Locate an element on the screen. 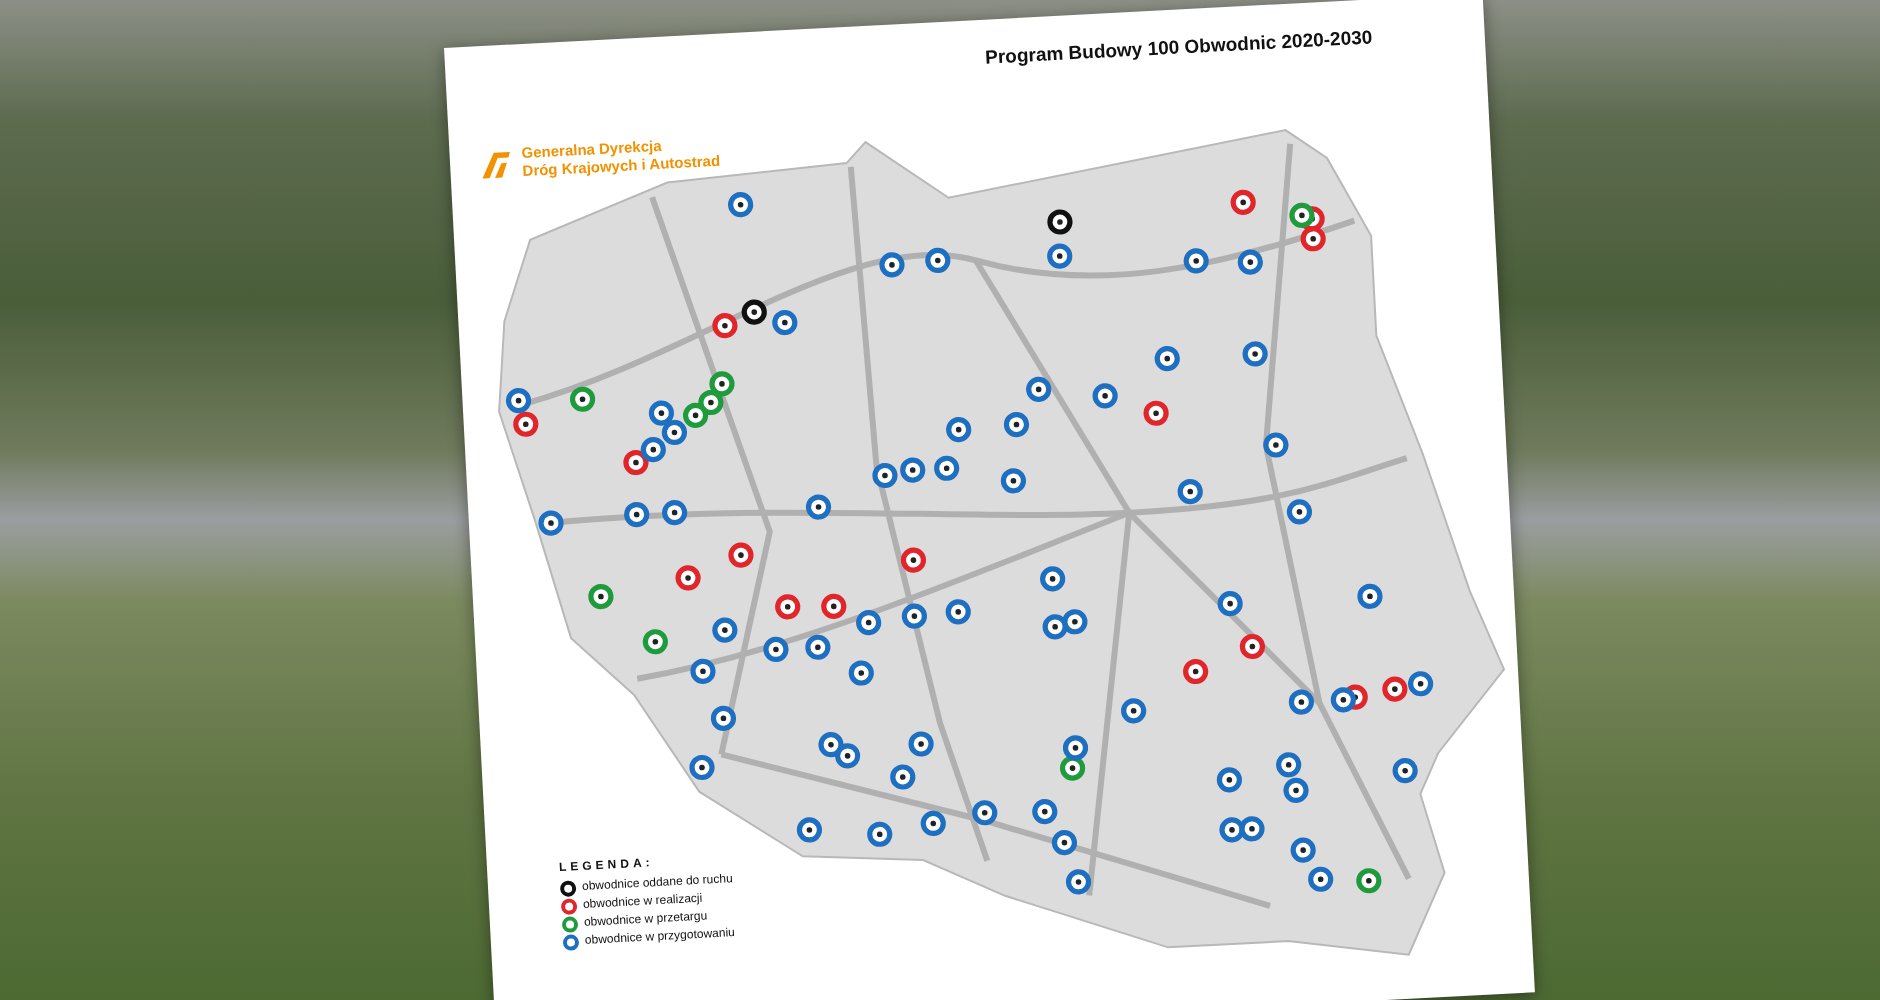  poster-title: Program Budowy 100 Obwodnic 2020-2030 is located at coordinates (1178, 48).